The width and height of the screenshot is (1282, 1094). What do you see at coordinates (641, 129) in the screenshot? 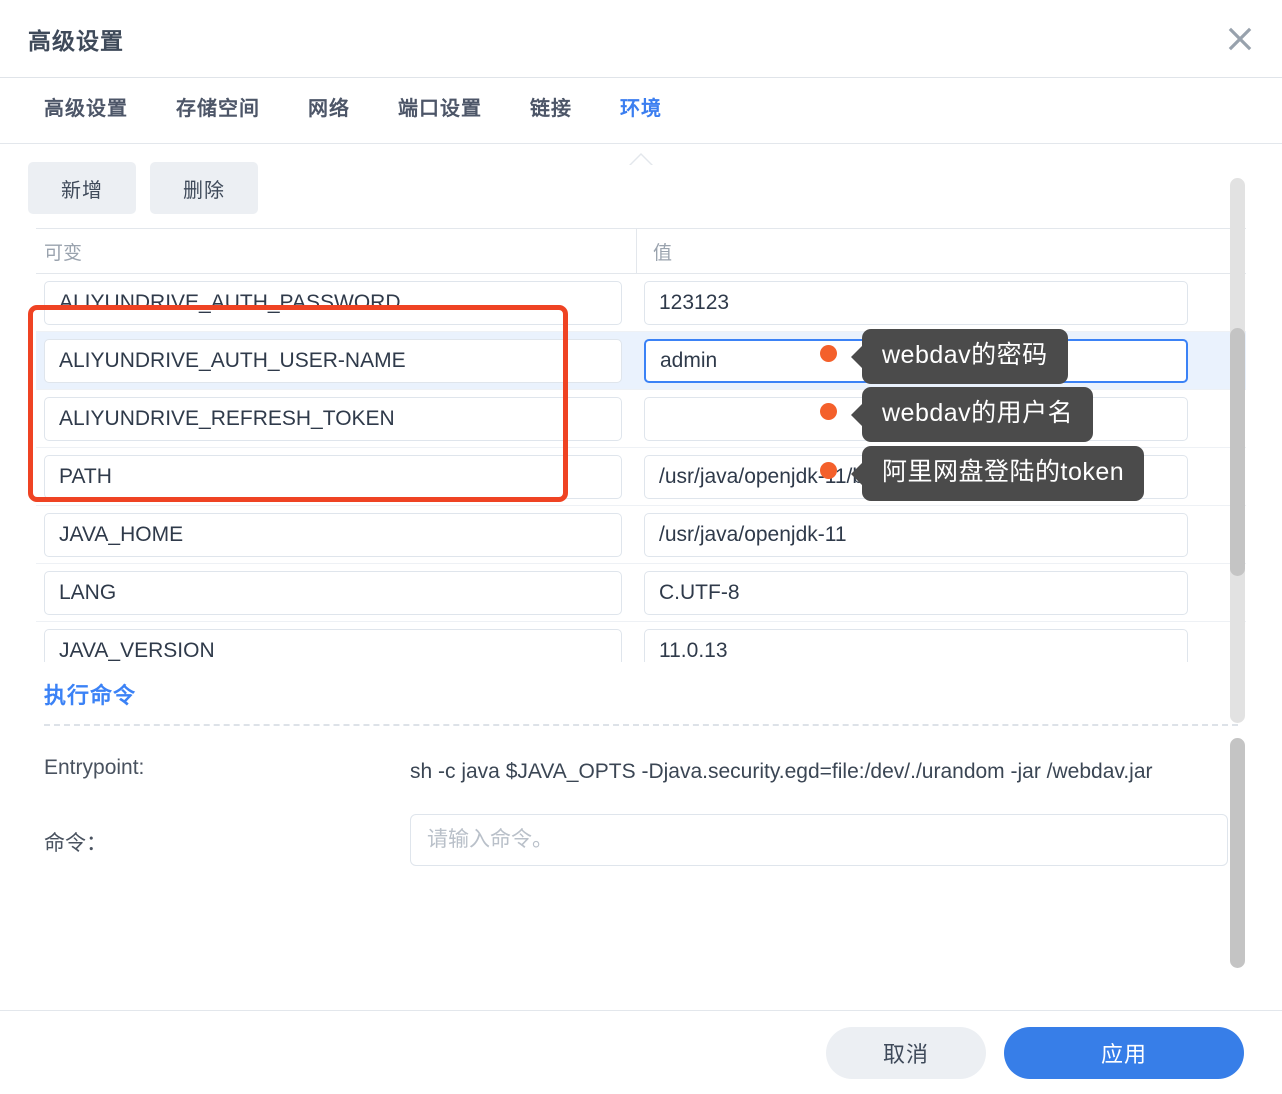
I see `tab-environment: 环境` at bounding box center [641, 129].